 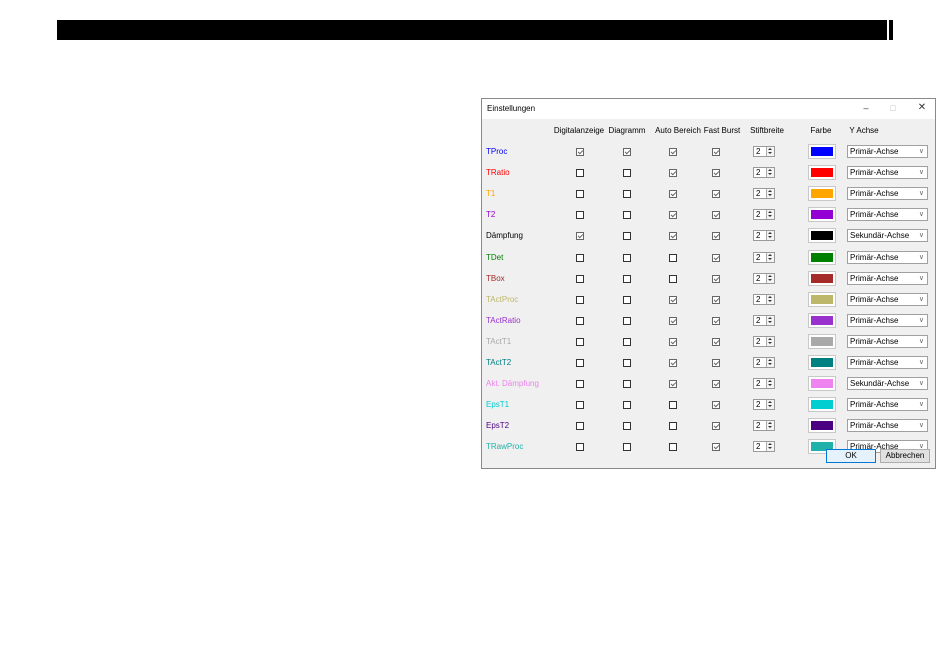 What do you see at coordinates (866, 108) in the screenshot?
I see `minimize-icon: –` at bounding box center [866, 108].